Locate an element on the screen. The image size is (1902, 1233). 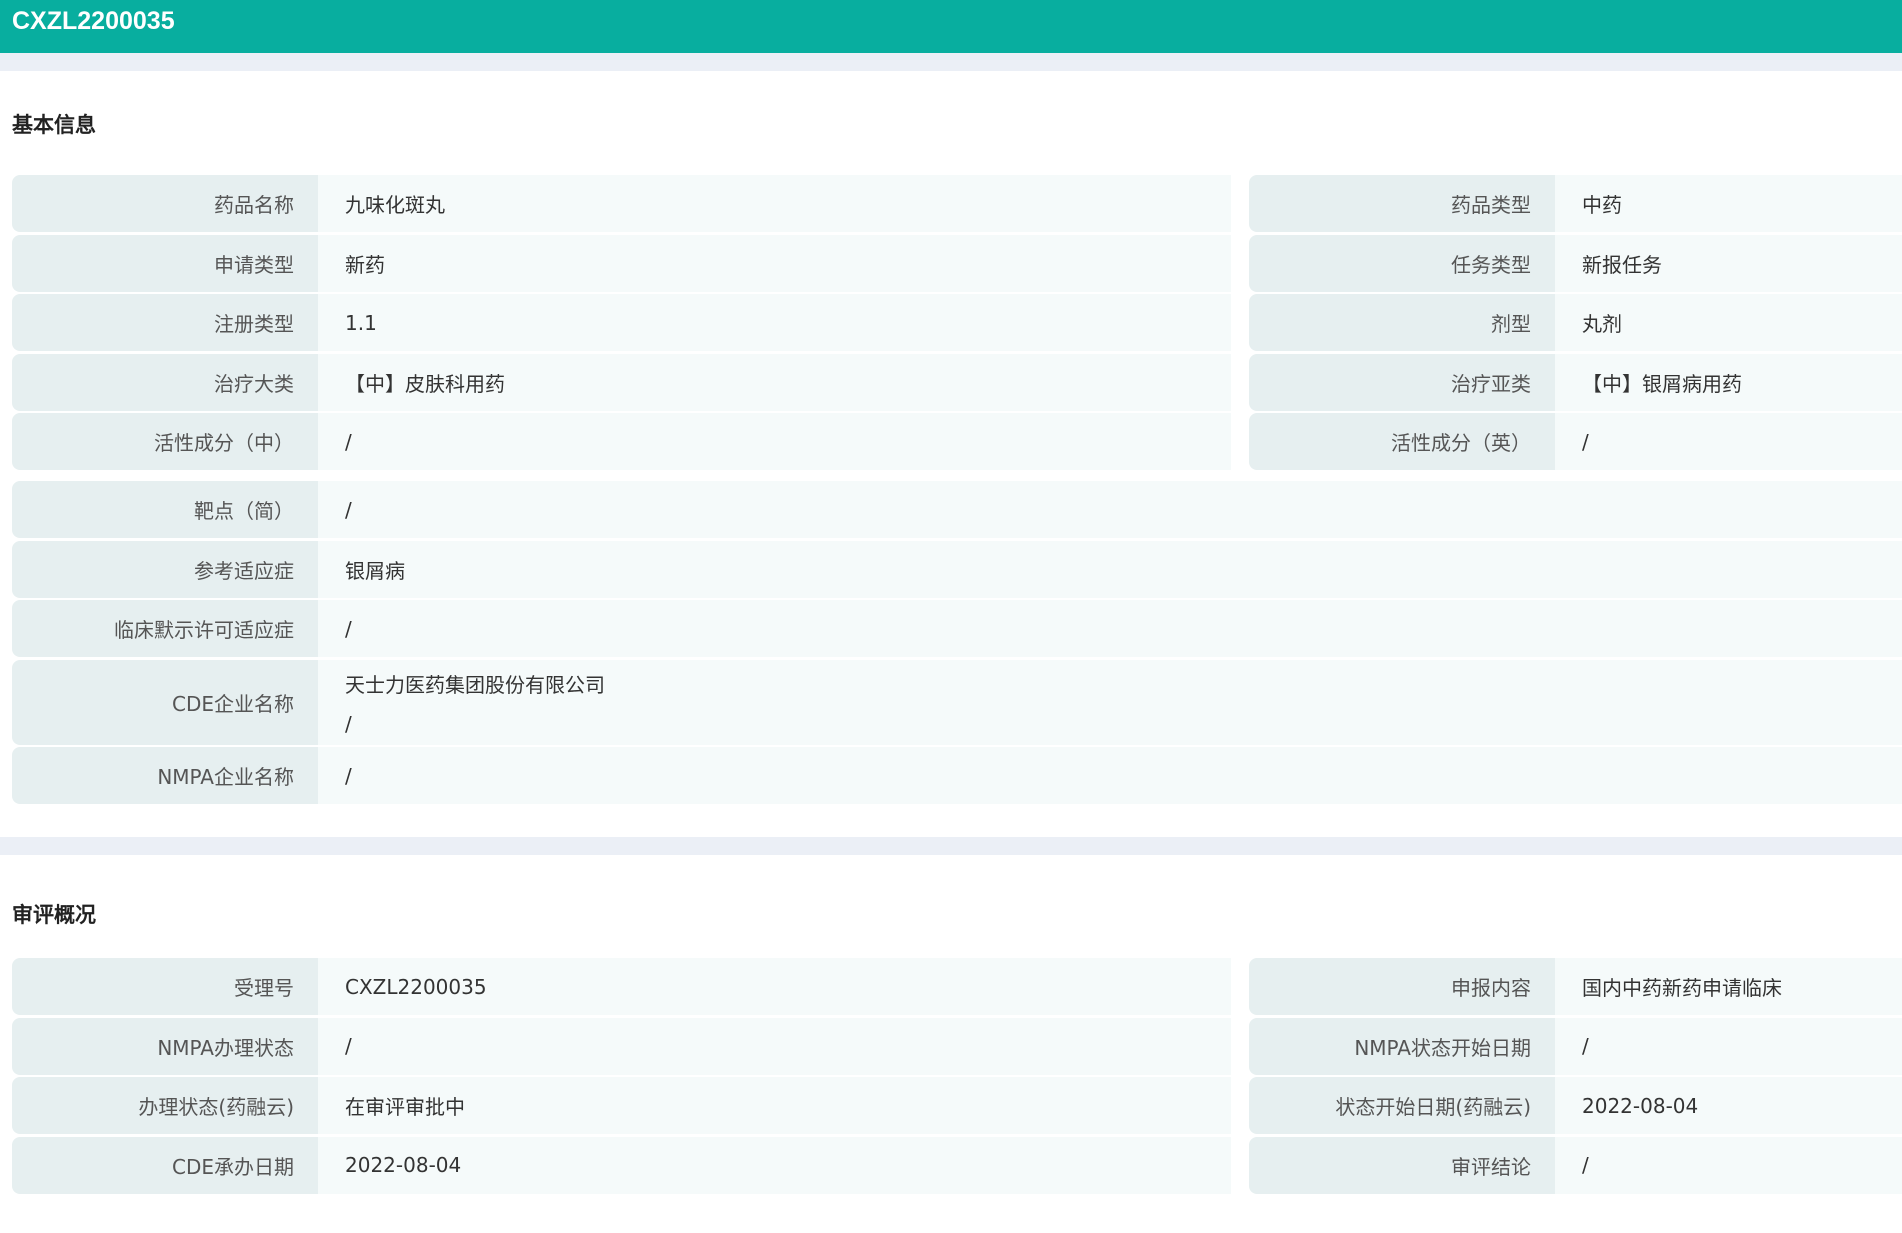
info-field-left: 治疗大类 【中】皮肤科用药 is located at coordinates (621, 382).